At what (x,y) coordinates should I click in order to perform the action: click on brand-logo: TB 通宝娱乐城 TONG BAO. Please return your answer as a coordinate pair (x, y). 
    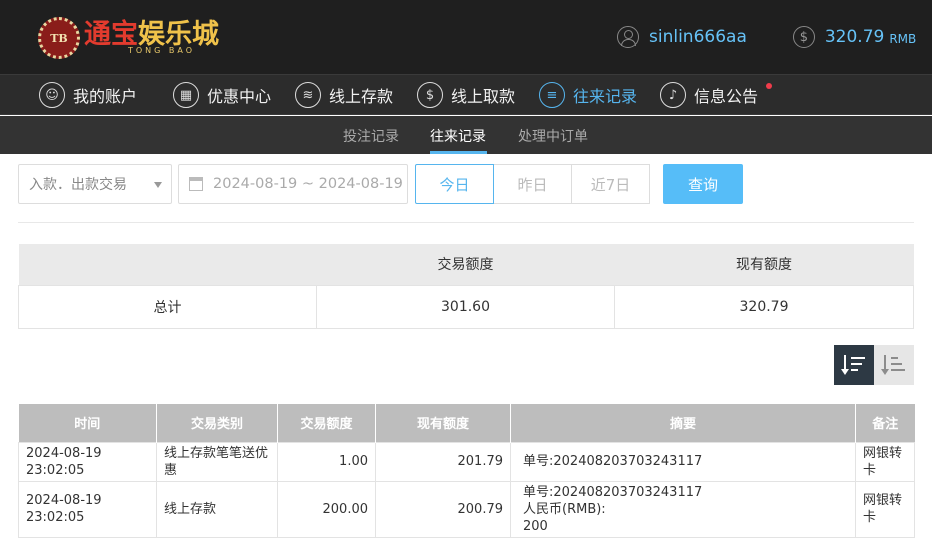
    Looking at the image, I should click on (128, 38).